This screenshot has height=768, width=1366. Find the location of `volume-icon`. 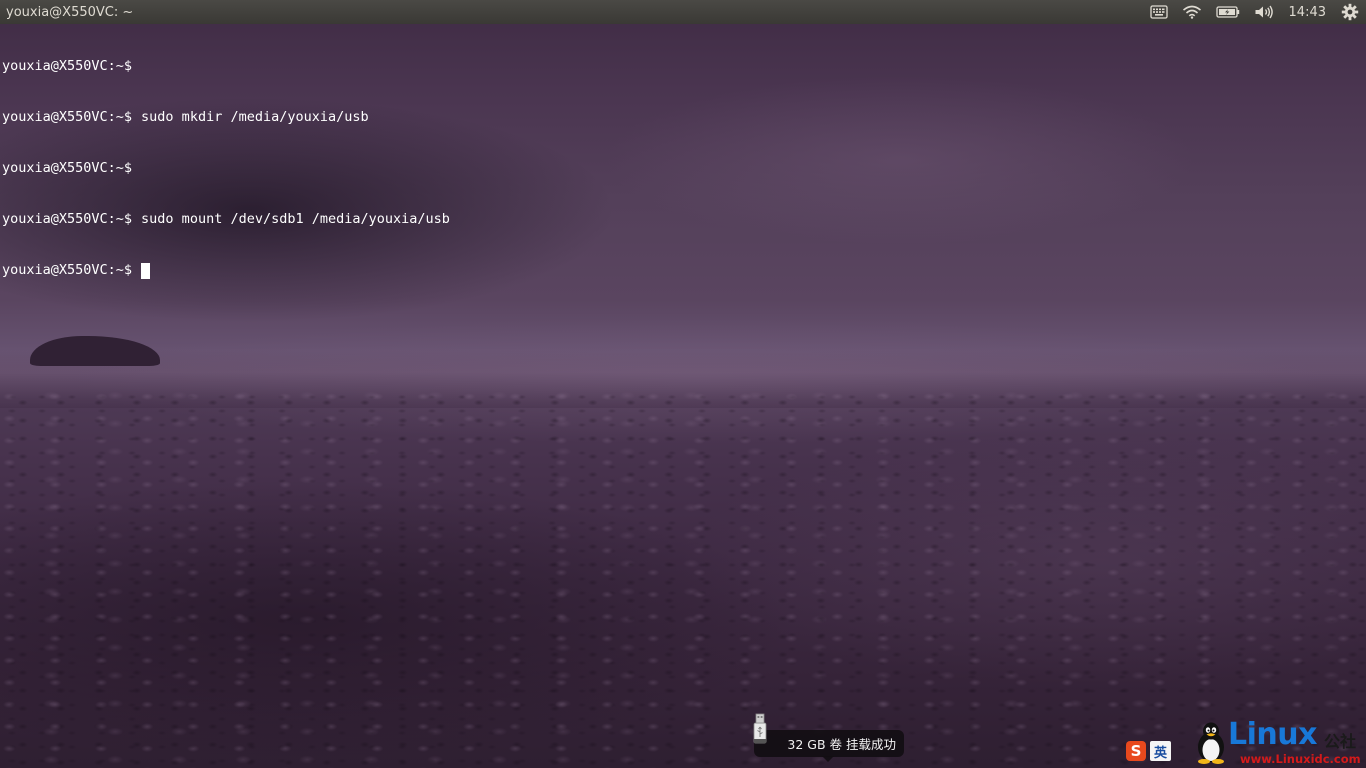

volume-icon is located at coordinates (1264, 12).